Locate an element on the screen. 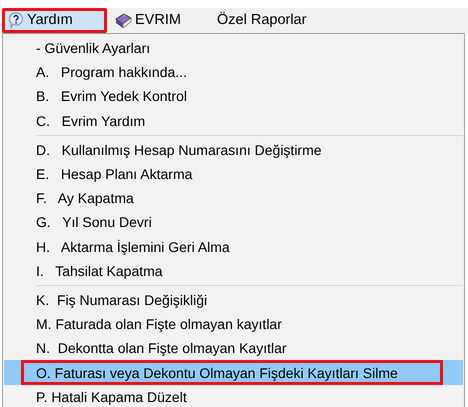 The width and height of the screenshot is (468, 407). menu-item: C. Evrim Yardım is located at coordinates (233, 120).